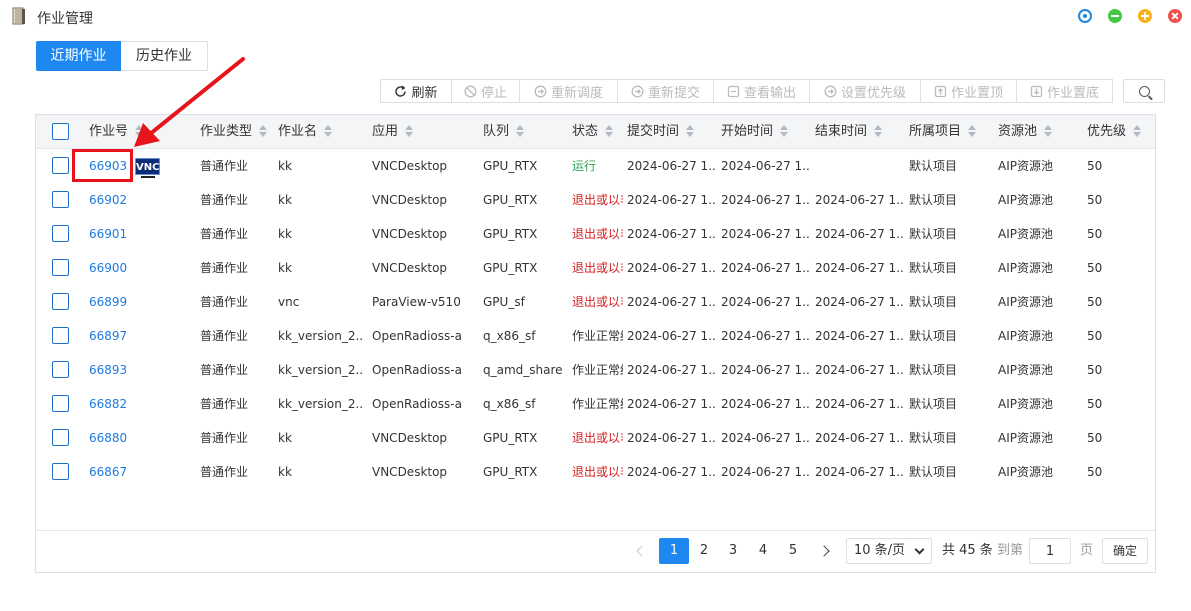 Image resolution: width=1191 pixels, height=611 pixels. What do you see at coordinates (1144, 91) in the screenshot?
I see `search-button` at bounding box center [1144, 91].